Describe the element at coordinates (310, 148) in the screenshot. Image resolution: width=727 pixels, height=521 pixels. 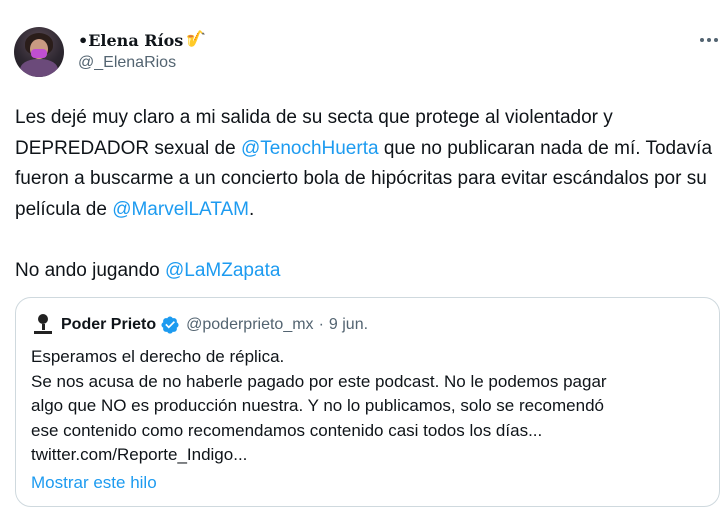
I see `mention-link-tenochhuerta: @TenochHuerta` at that location.